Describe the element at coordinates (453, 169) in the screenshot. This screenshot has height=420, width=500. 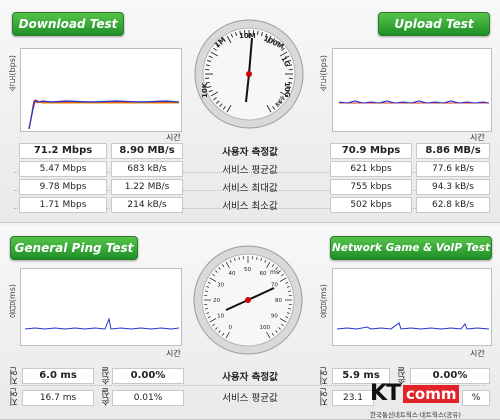
I see `upload-avg-value-kbs: 77.6 kB/s` at that location.